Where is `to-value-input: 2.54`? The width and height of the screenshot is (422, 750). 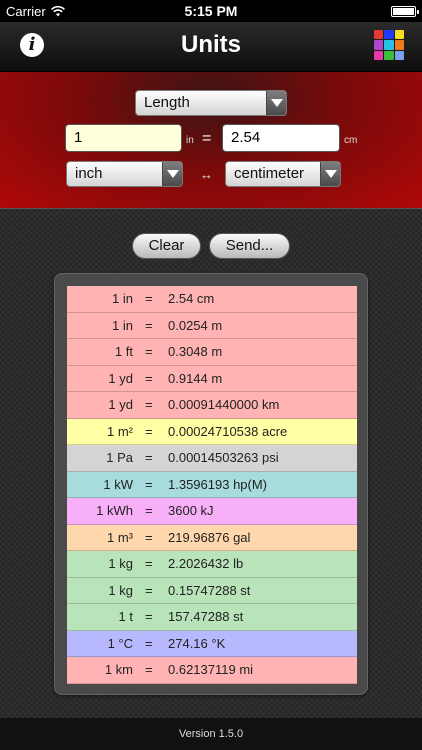
to-value-input: 2.54 is located at coordinates (281, 138).